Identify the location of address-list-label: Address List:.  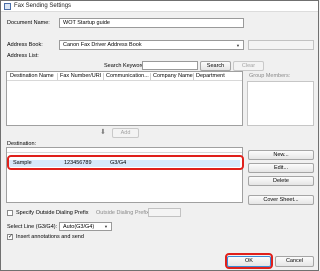
(23, 56).